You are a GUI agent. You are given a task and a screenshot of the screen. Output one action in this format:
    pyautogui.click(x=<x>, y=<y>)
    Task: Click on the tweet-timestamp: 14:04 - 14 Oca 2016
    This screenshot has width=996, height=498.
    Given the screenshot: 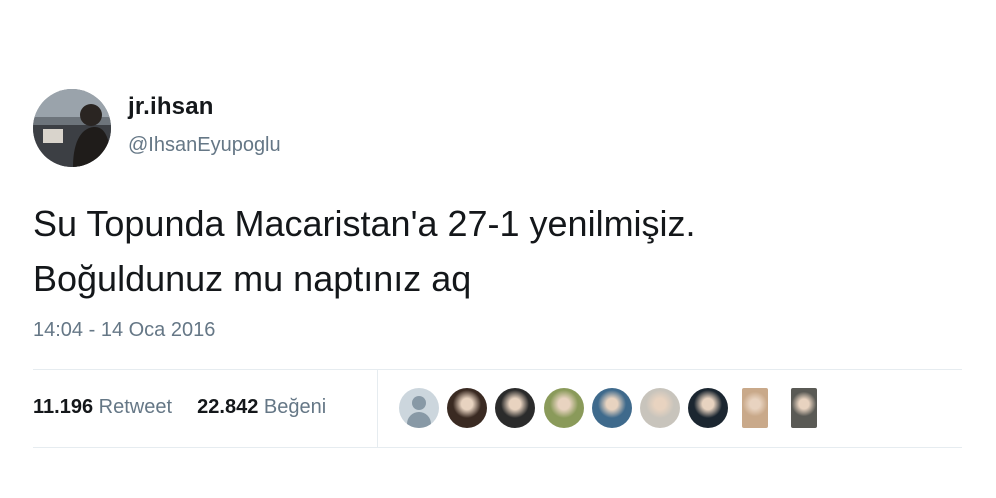 What is the action you would take?
    pyautogui.click(x=124, y=330)
    